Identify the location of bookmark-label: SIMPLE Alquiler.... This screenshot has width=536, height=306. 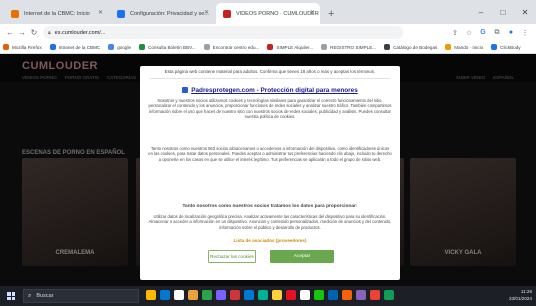
(295, 47).